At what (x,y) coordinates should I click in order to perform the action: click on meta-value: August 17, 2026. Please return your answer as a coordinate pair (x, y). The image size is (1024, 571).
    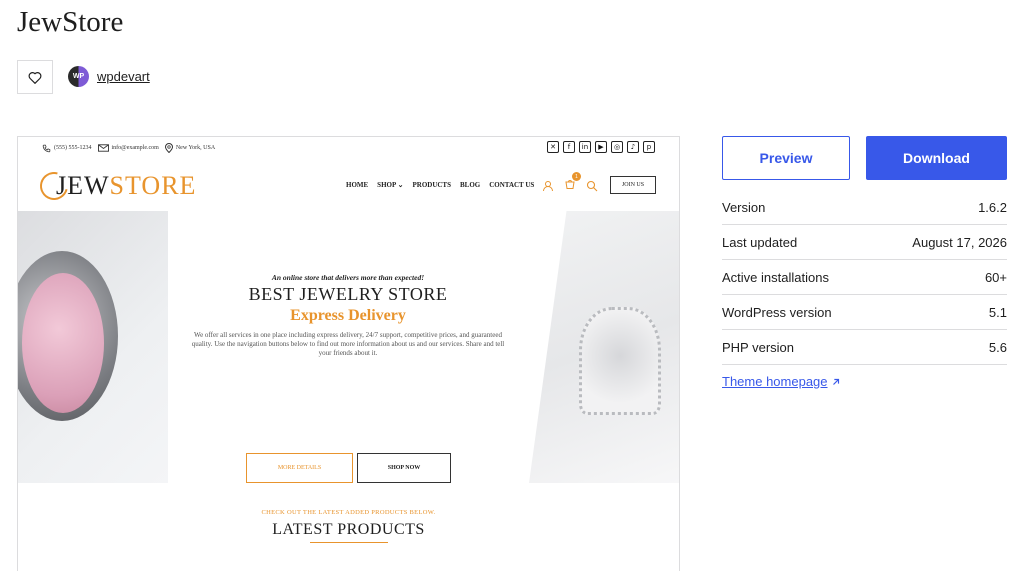
    Looking at the image, I should click on (959, 242).